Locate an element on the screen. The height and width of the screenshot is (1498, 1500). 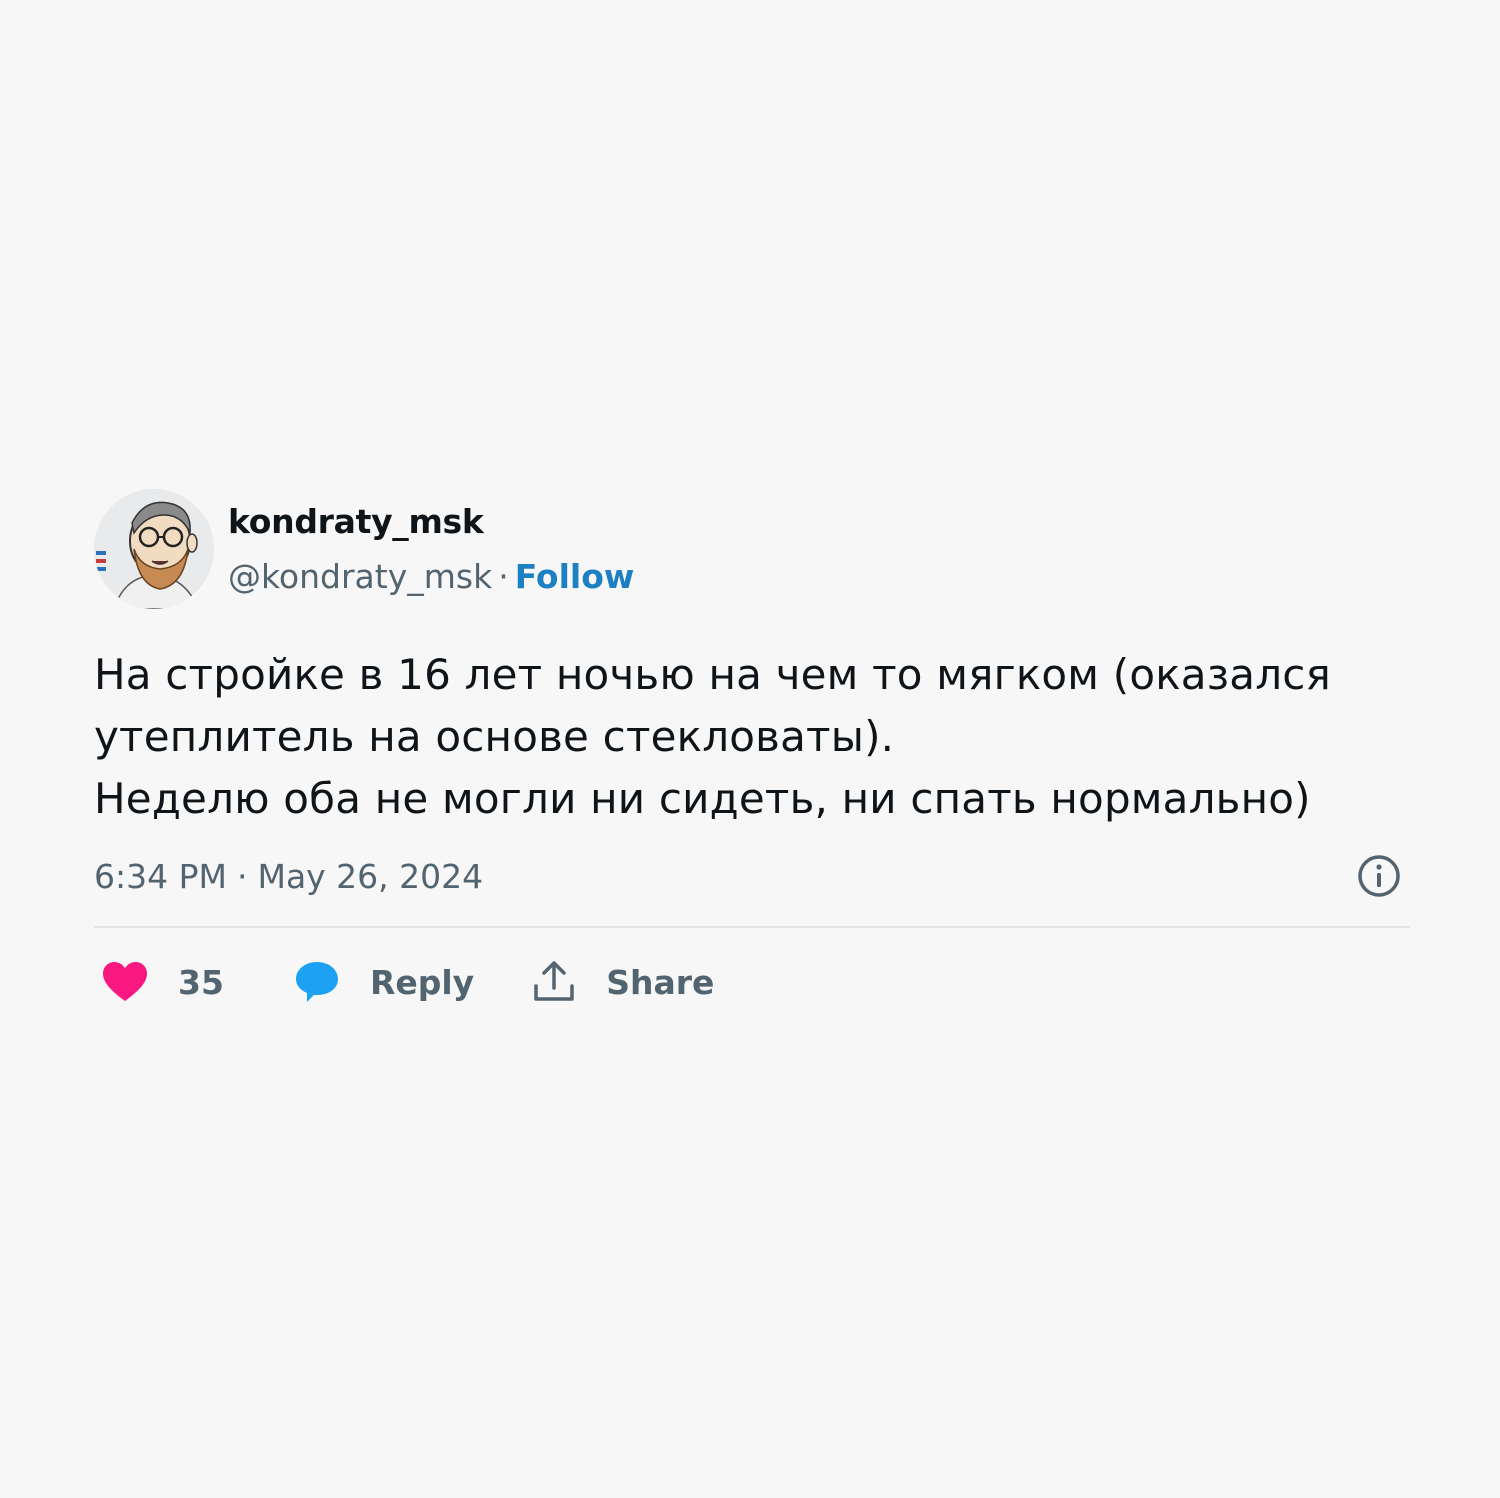
like-button: 35 is located at coordinates (163, 982).